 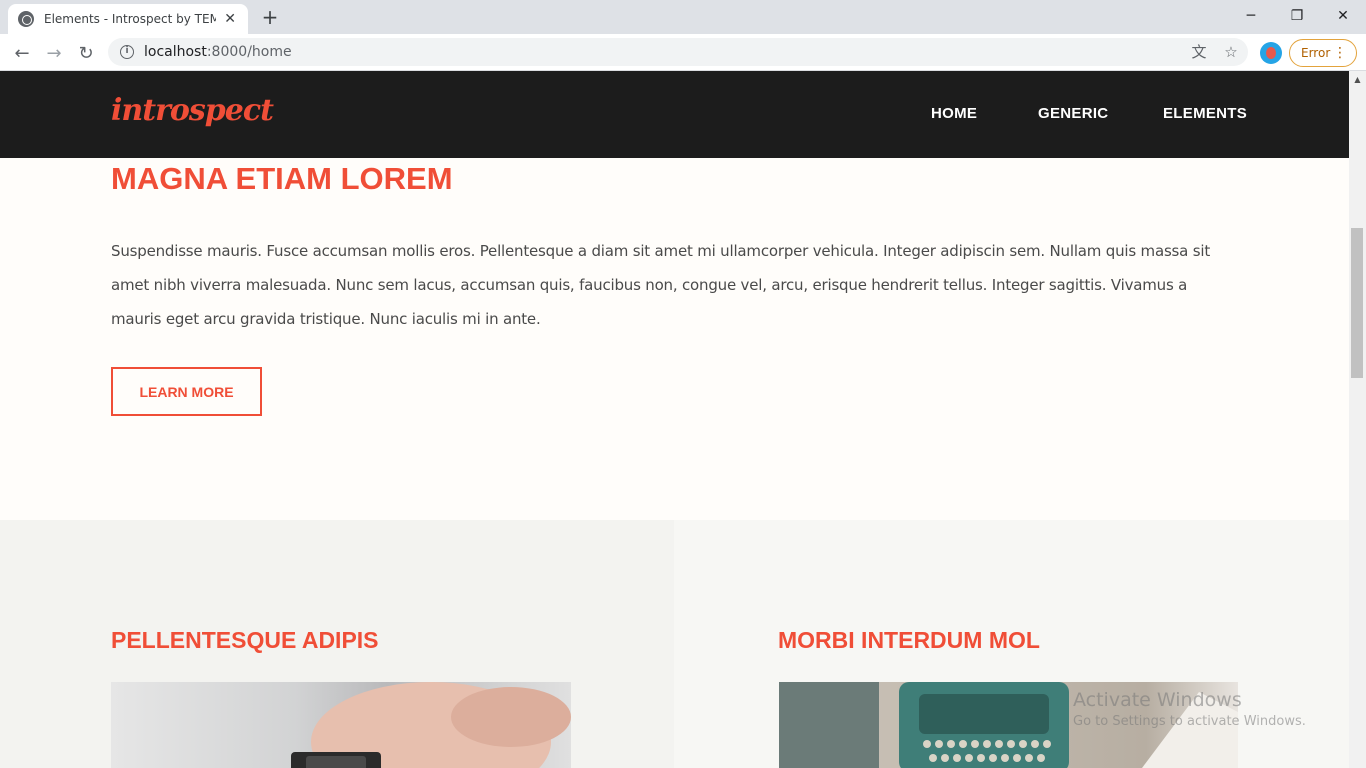 I want to click on error-button: Error ⋮, so click(x=1323, y=53).